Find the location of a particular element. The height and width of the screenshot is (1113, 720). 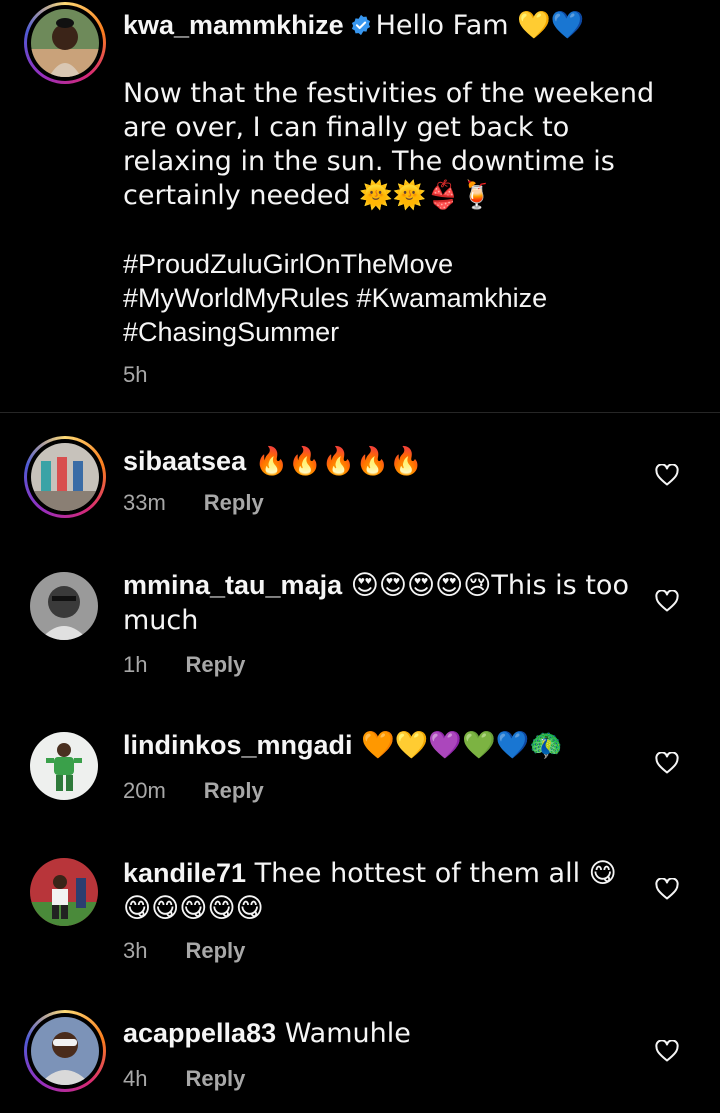

comment-body: 🔥🔥🔥🔥🔥 is located at coordinates (334, 461).